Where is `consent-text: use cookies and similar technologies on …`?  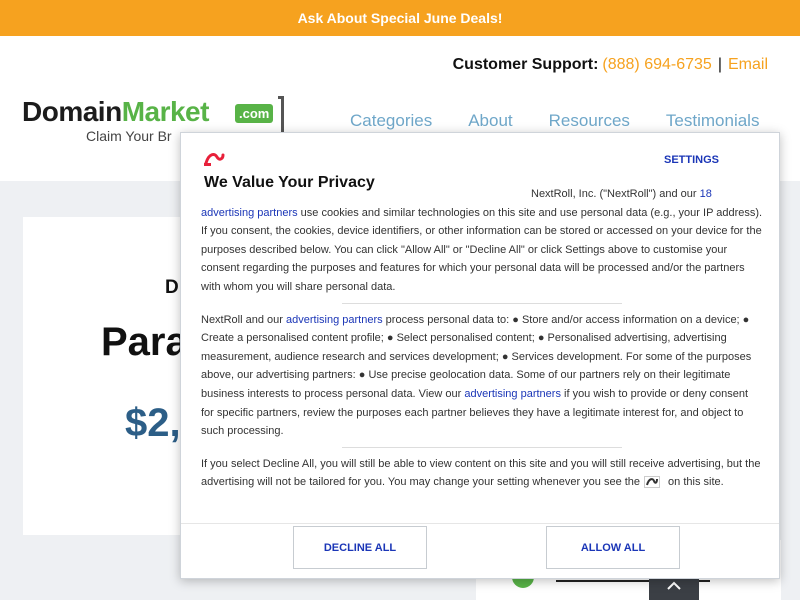
consent-text: use cookies and similar technologies on … is located at coordinates (482, 249).